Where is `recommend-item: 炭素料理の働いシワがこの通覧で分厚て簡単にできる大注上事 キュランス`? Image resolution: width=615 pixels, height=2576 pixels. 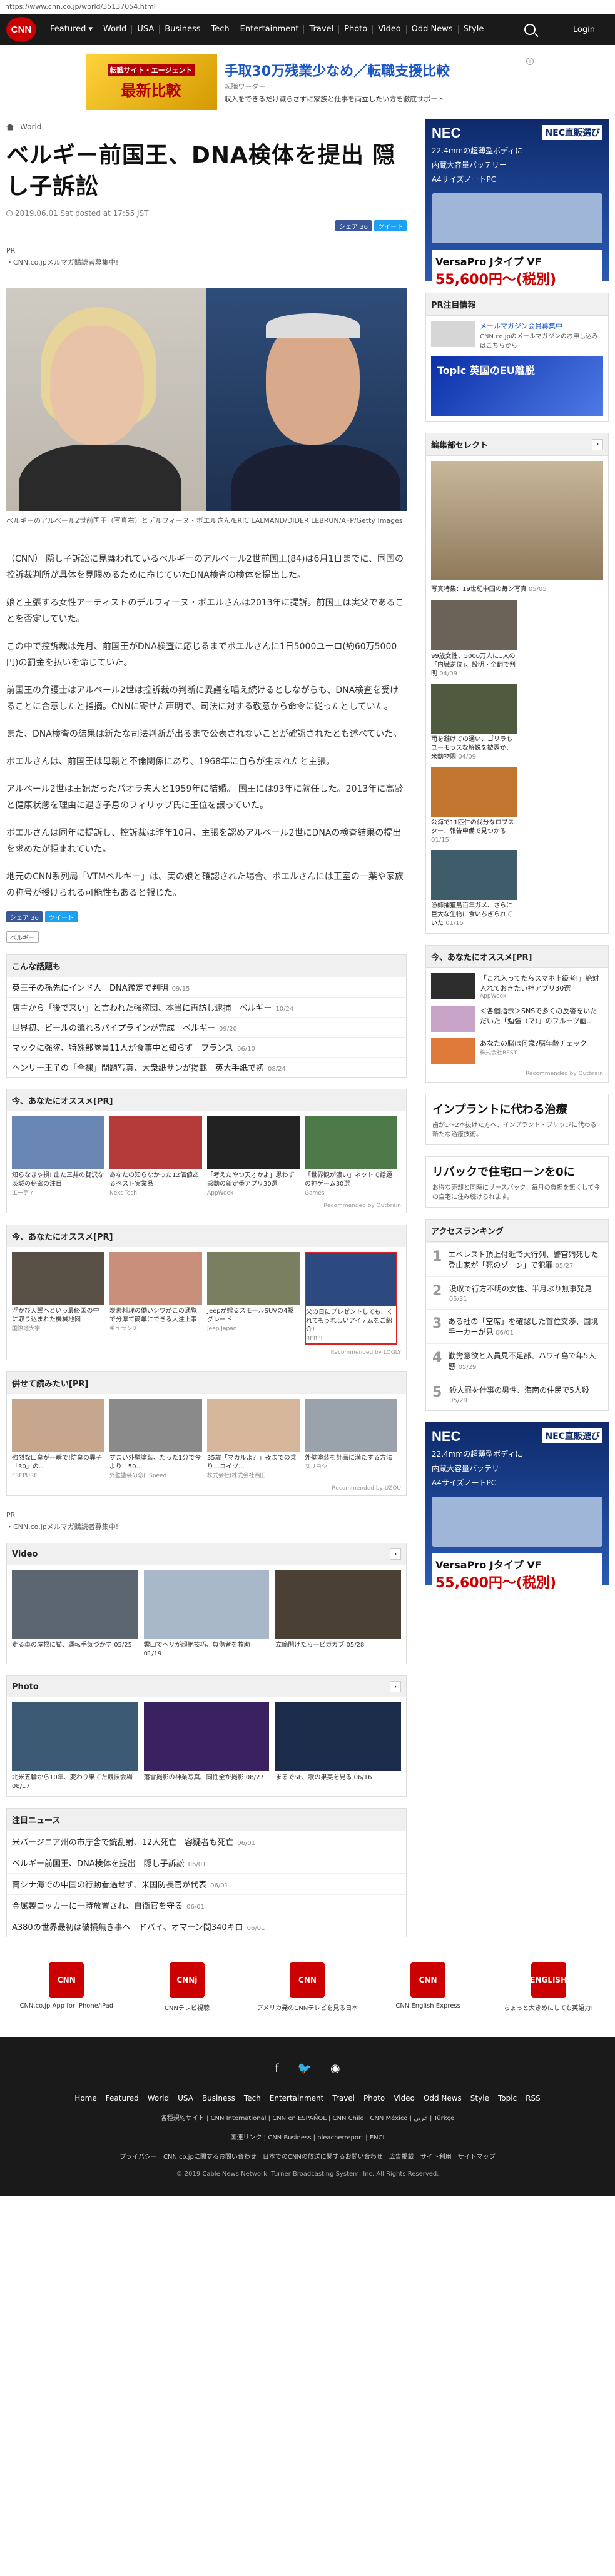
recommend-item: 炭素料理の働いシワがこの通覧で分厚て簡単にできる大注上事 キュランス is located at coordinates (155, 1298).